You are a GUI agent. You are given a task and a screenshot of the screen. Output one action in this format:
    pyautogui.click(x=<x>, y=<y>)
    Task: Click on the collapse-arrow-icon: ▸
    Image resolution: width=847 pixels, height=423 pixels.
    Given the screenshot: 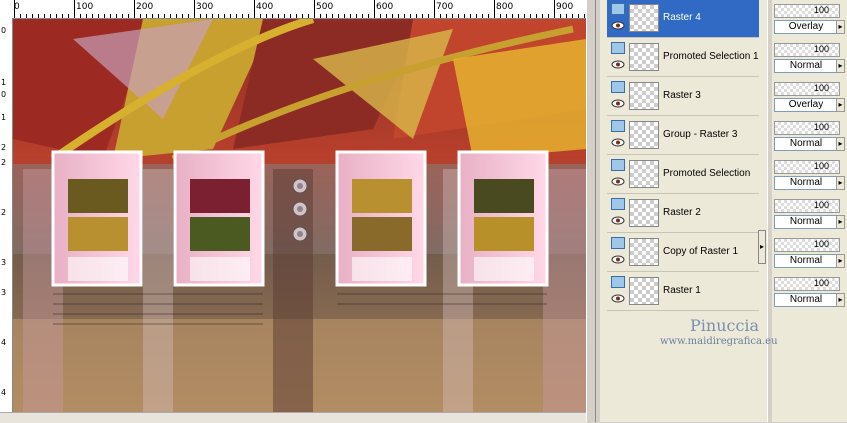 What is the action you would take?
    pyautogui.click(x=762, y=247)
    